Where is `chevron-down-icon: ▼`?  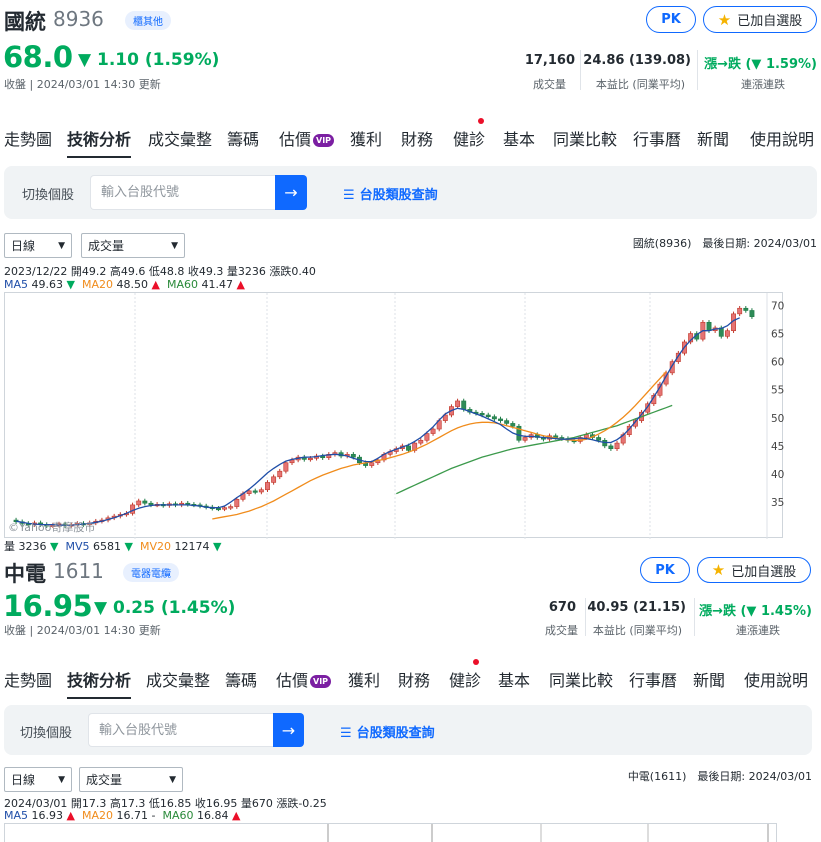 chevron-down-icon: ▼ is located at coordinates (61, 779).